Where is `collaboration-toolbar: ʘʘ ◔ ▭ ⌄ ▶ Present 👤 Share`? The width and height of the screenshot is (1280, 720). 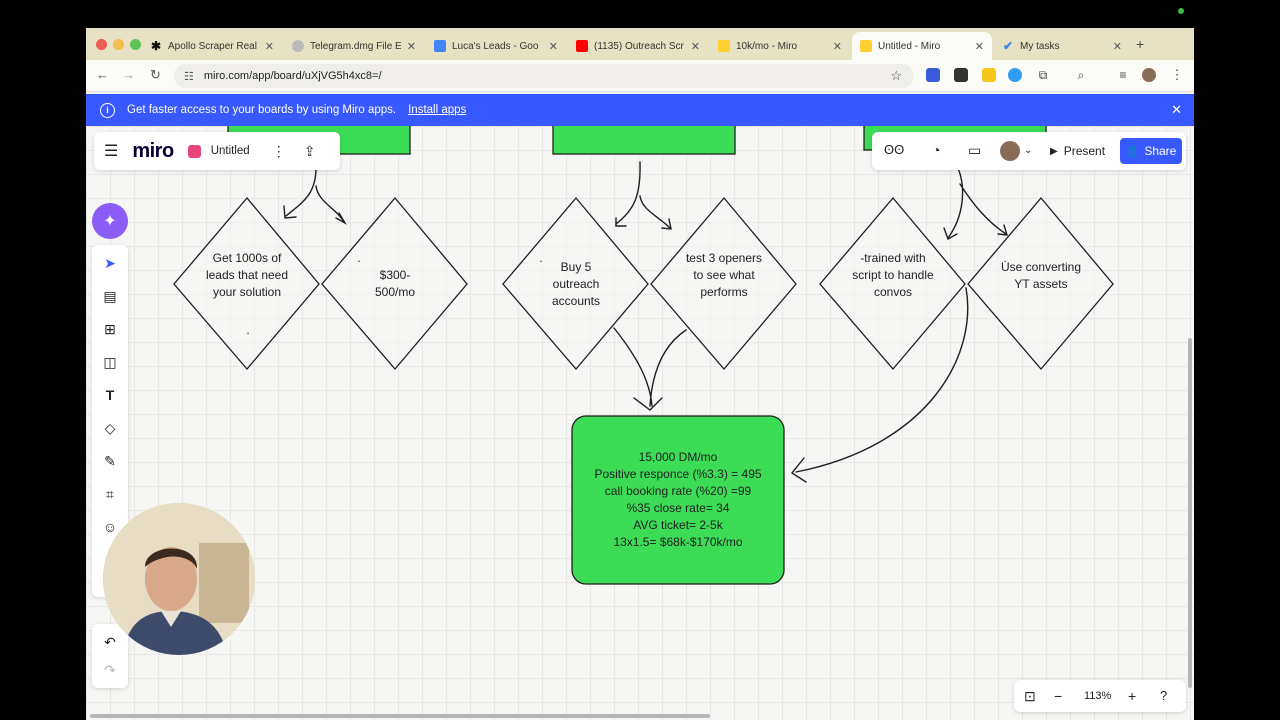
collaboration-toolbar: ʘʘ ◔ ▭ ⌄ ▶ Present 👤 Share is located at coordinates (1029, 151).